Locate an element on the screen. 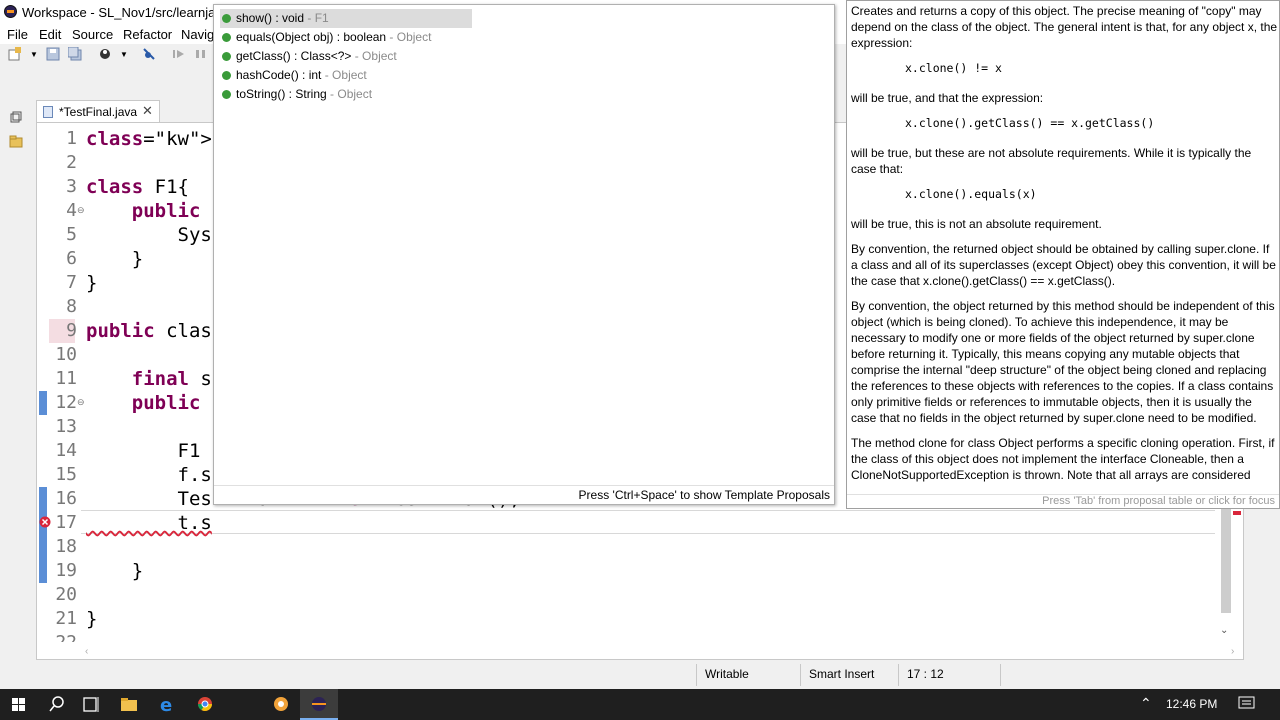  scroll-down-icon: ⌄ is located at coordinates (1224, 630).